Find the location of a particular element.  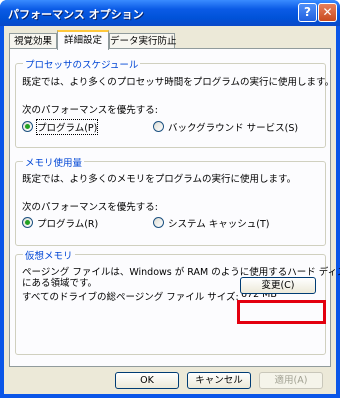

radio-system-cache-label: システム キャッシュ(T) is located at coordinates (218, 223).